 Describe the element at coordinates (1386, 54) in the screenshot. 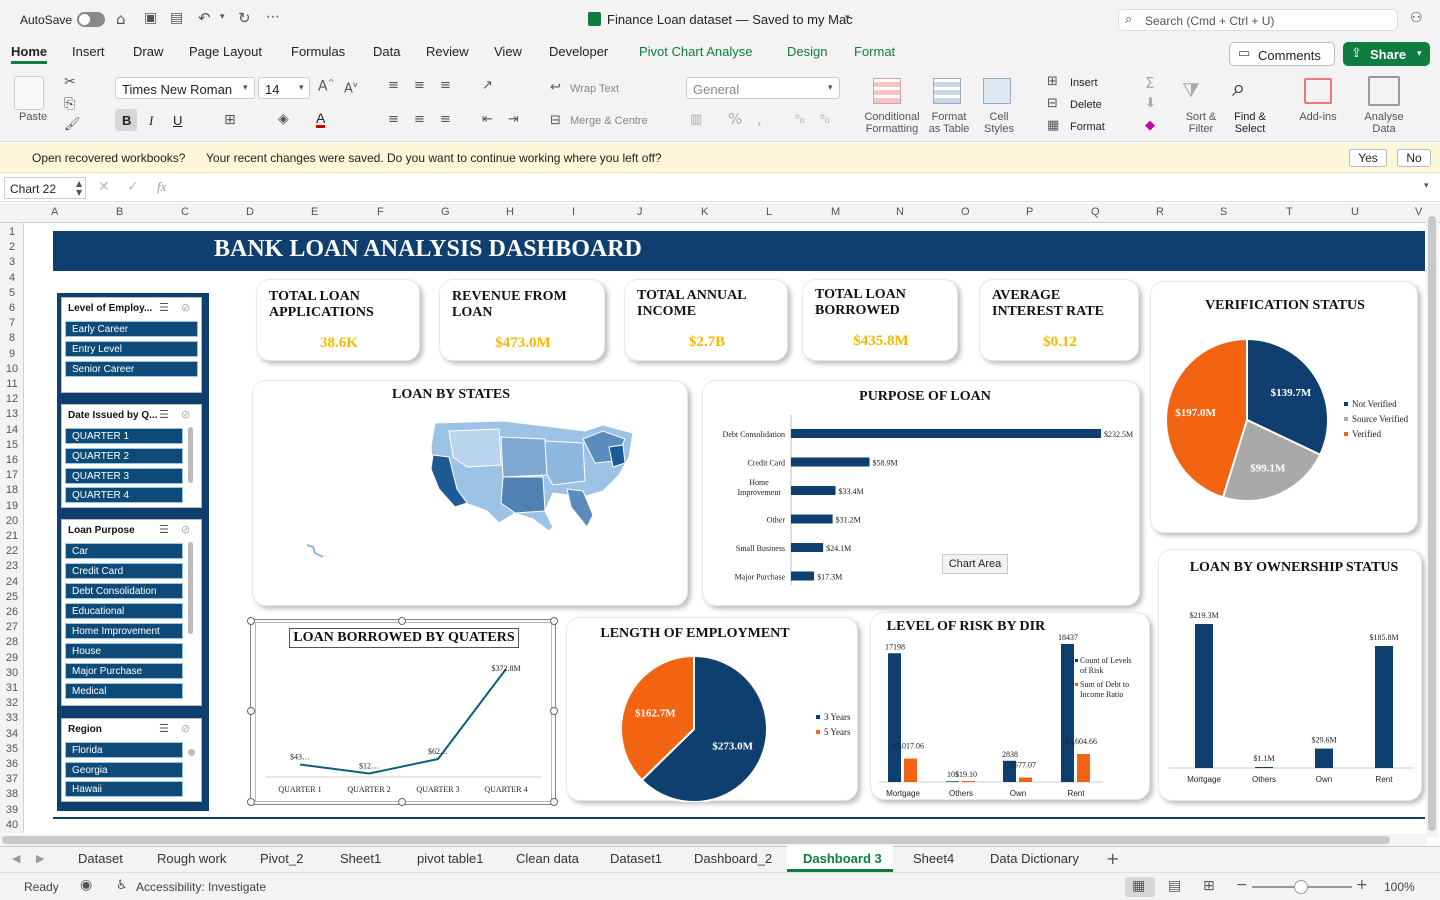

I see `share-button: ⇪ Share ▾` at that location.